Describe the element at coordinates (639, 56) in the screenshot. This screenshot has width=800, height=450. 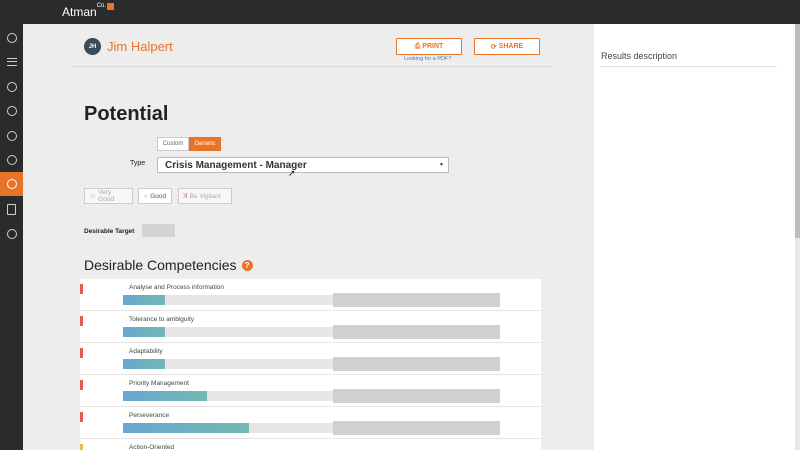
I see `results-title: Results description` at that location.